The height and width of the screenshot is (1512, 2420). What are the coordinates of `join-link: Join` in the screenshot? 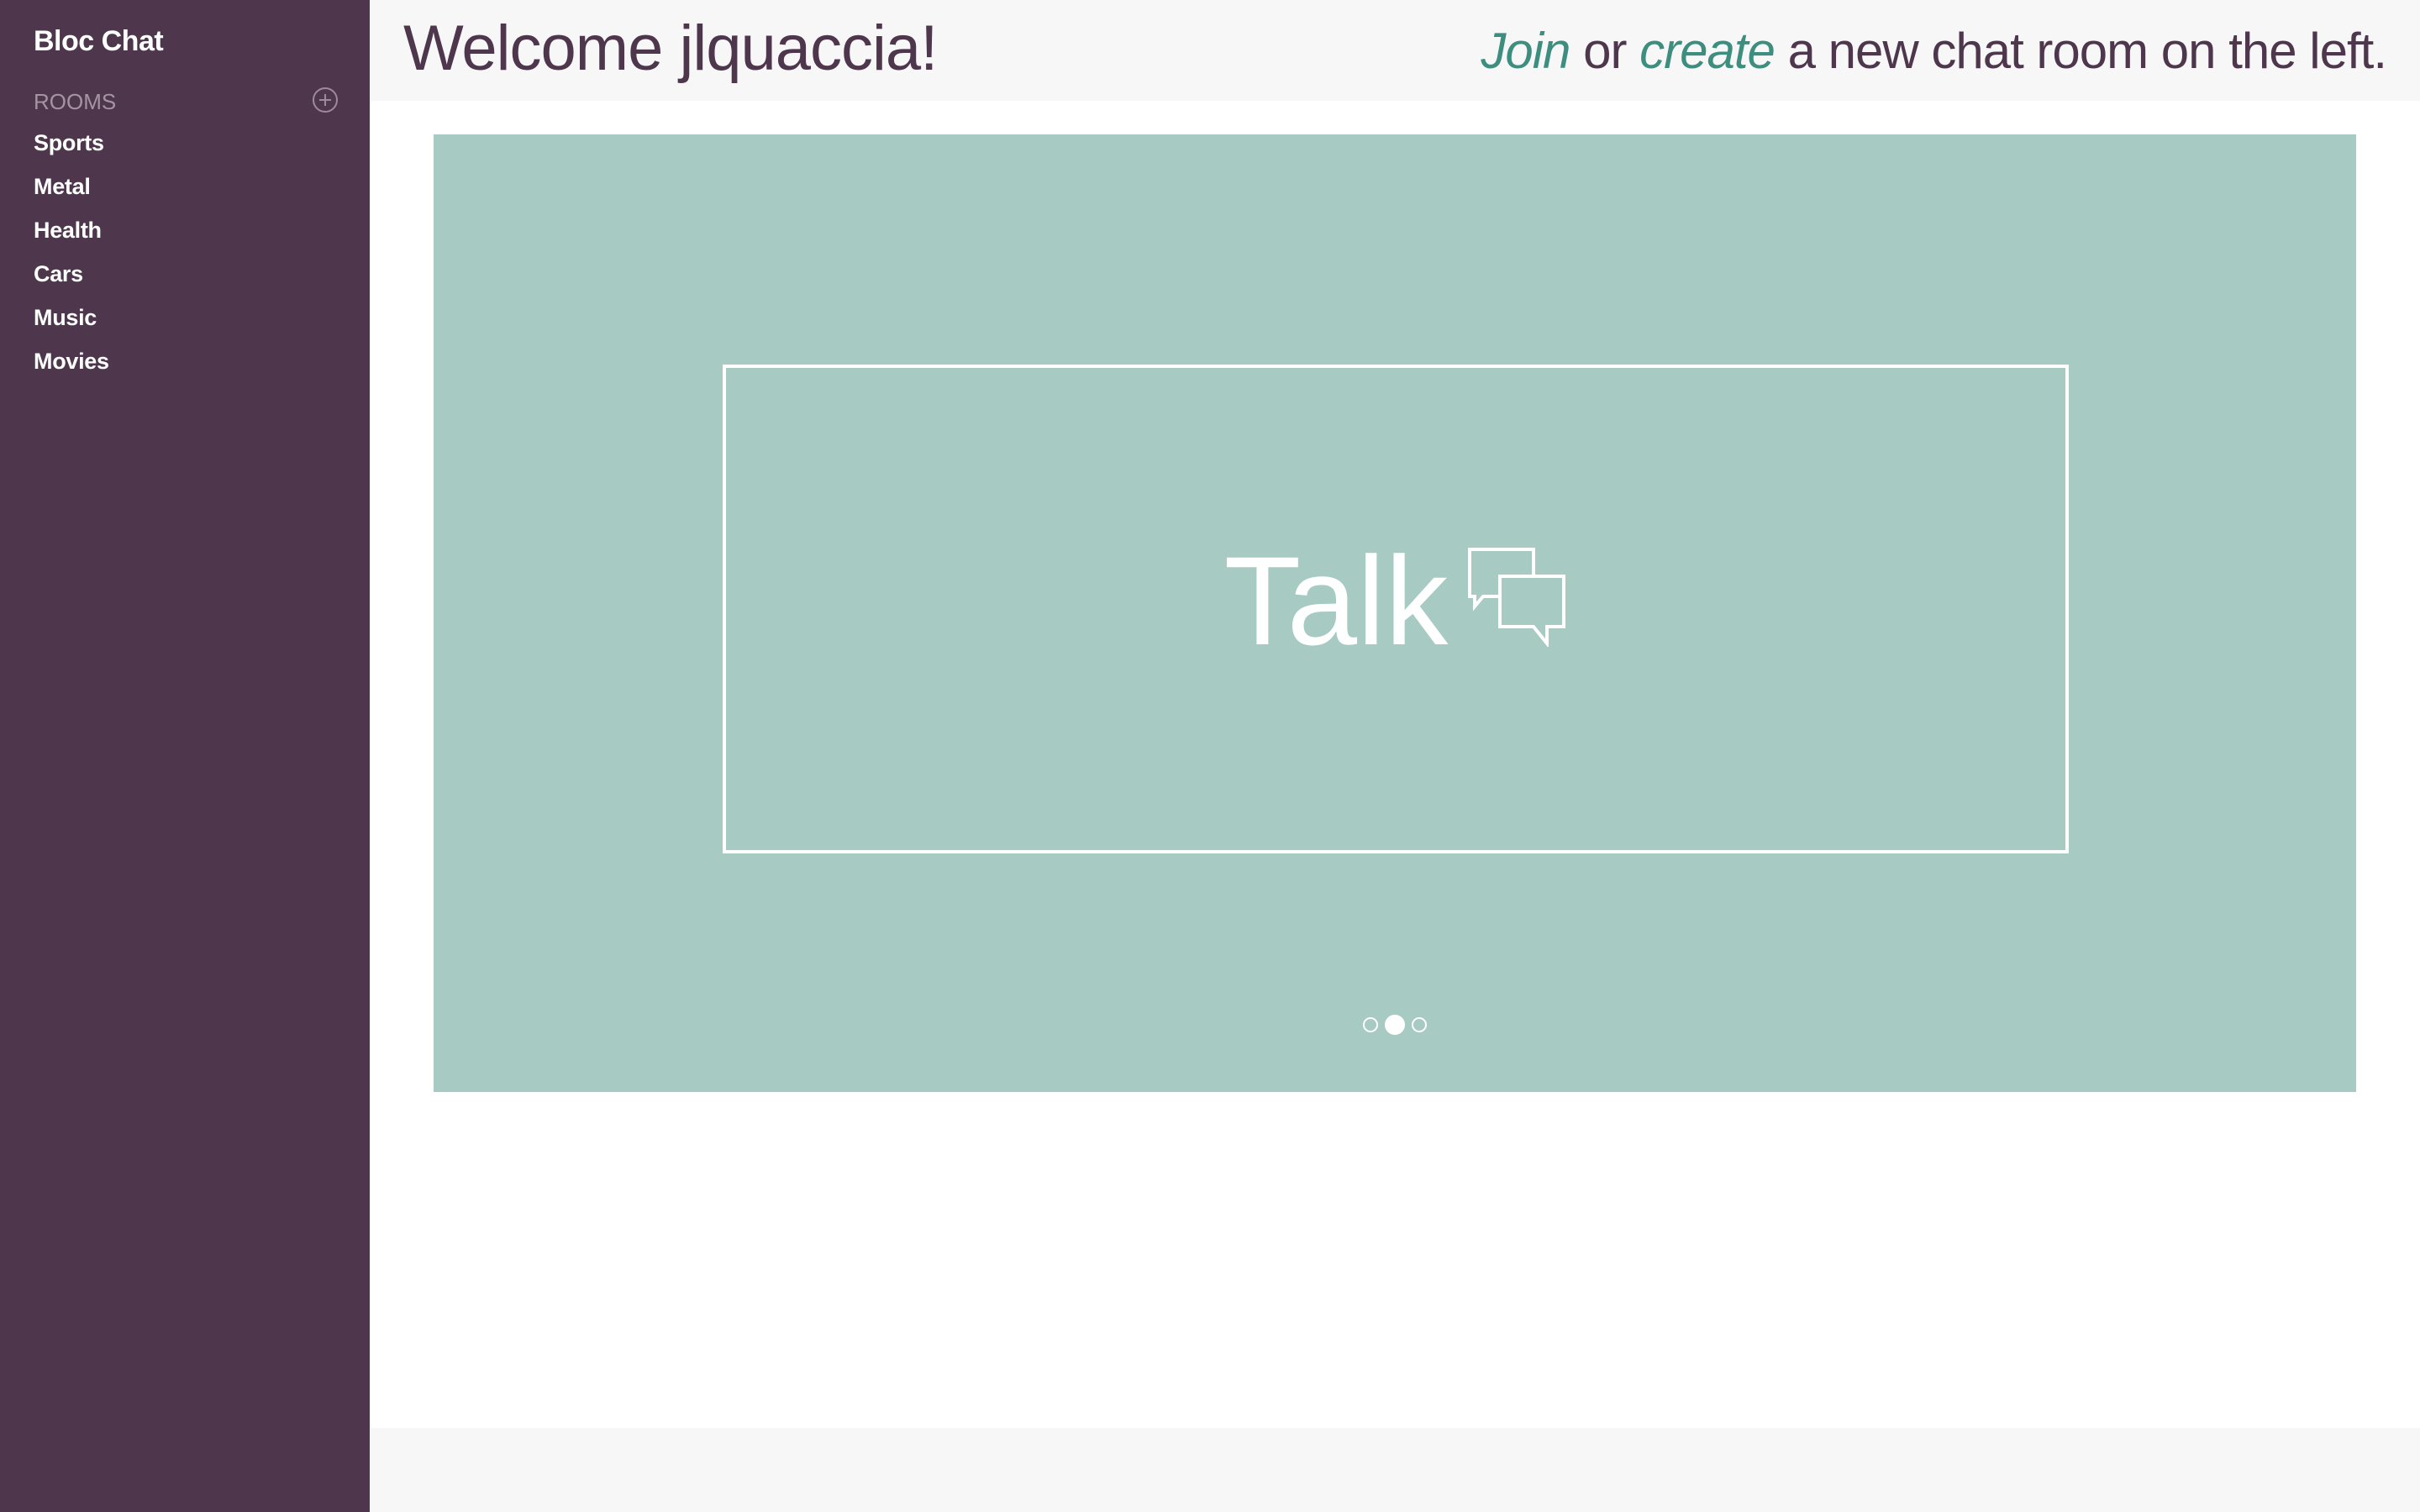 It's located at (1526, 51).